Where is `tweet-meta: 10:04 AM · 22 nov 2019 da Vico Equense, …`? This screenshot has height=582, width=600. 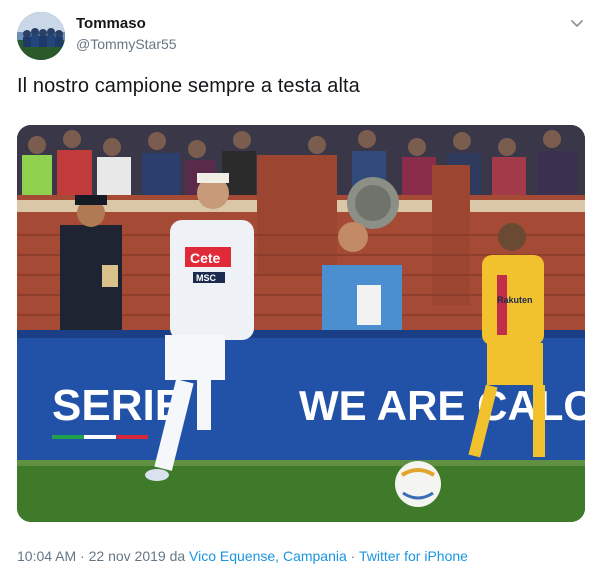 tweet-meta: 10:04 AM · 22 nov 2019 da Vico Equense, … is located at coordinates (242, 556).